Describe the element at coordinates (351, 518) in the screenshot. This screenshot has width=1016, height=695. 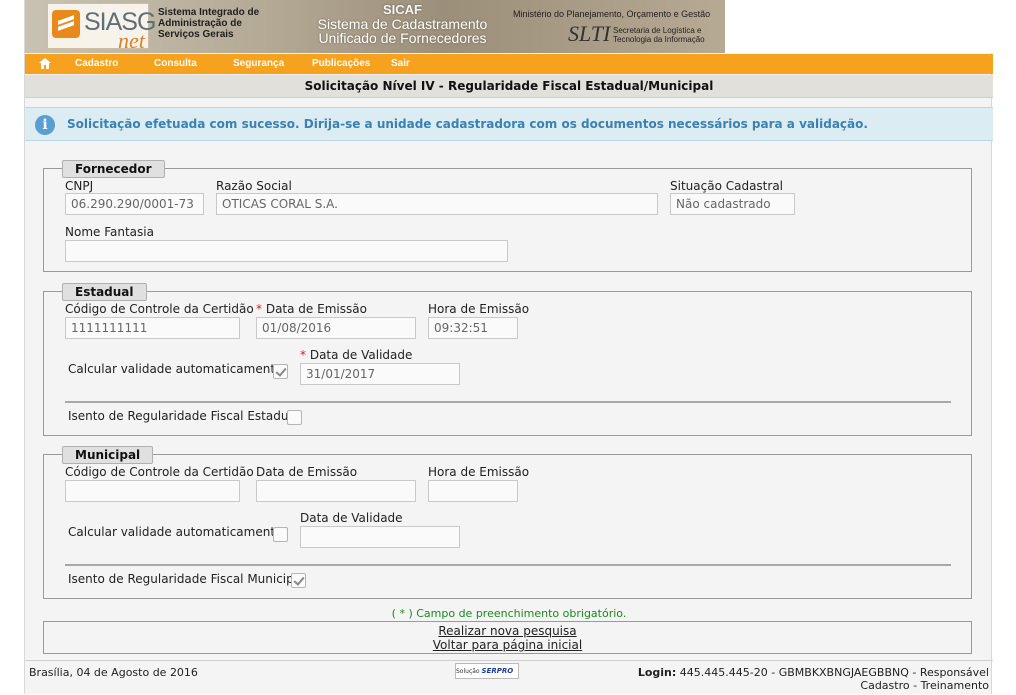
I see `municipal-validade-label: Data de Validade` at that location.